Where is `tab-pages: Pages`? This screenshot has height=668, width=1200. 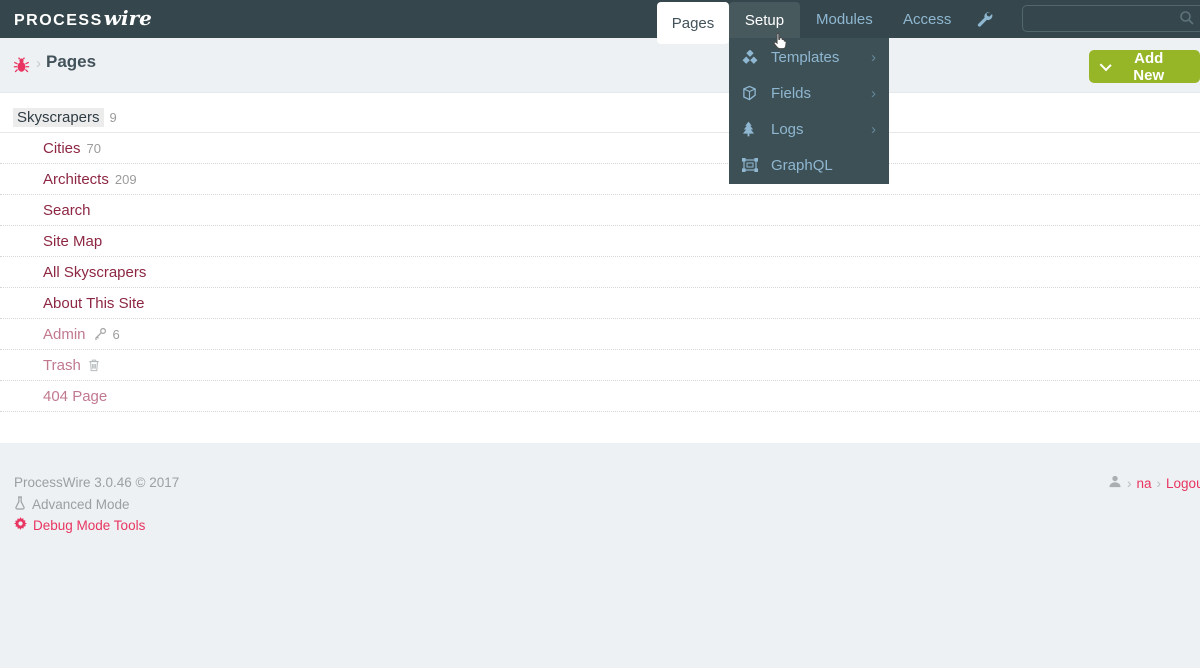
tab-pages: Pages is located at coordinates (693, 23).